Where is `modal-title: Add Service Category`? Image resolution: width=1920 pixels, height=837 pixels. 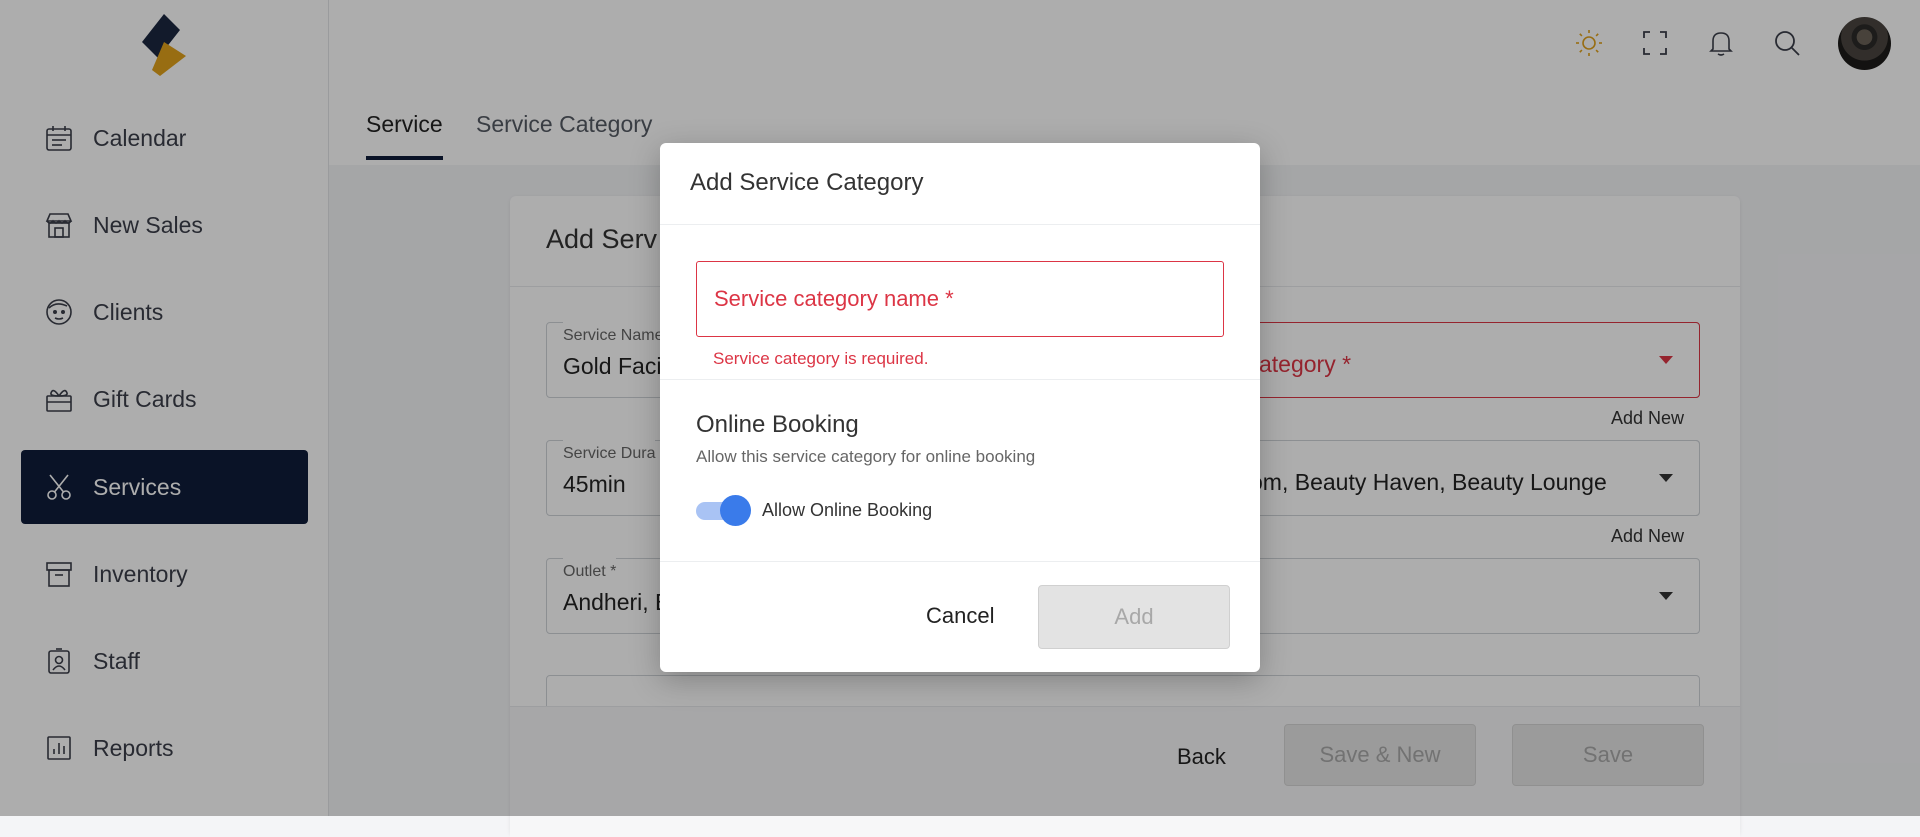
modal-title: Add Service Category is located at coordinates (807, 182).